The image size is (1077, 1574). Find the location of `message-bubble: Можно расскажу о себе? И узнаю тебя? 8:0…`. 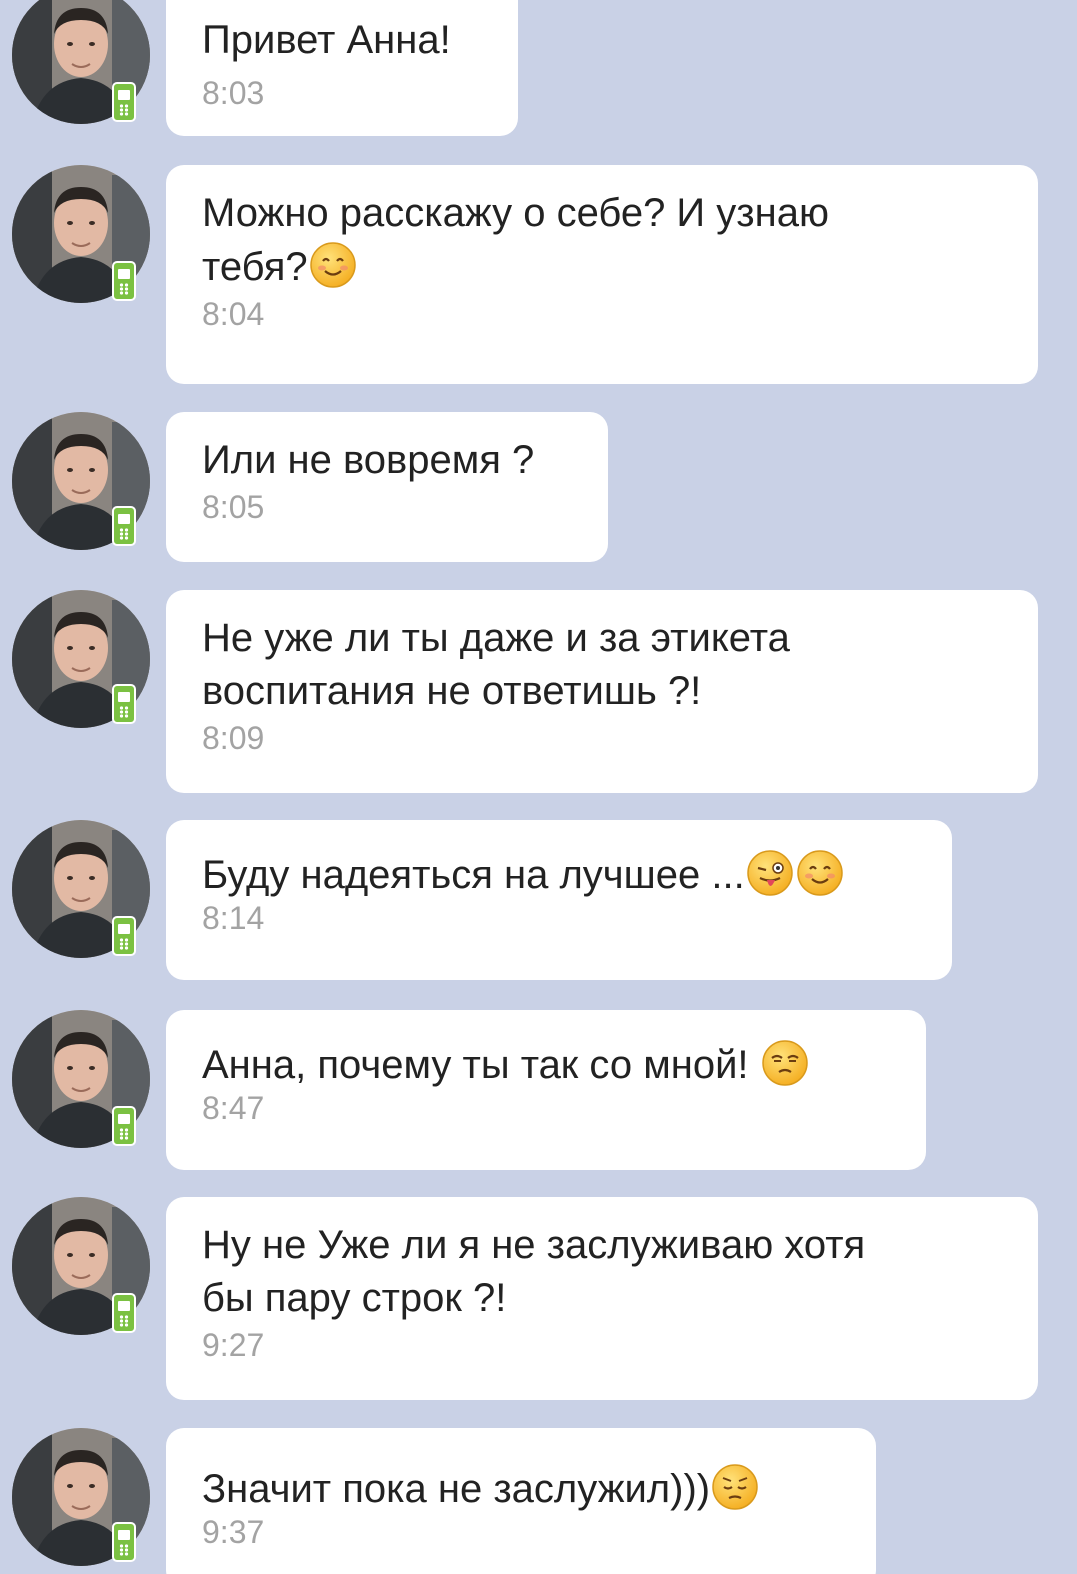

message-bubble: Можно расскажу о себе? И узнаю тебя? 8:0… is located at coordinates (602, 274).